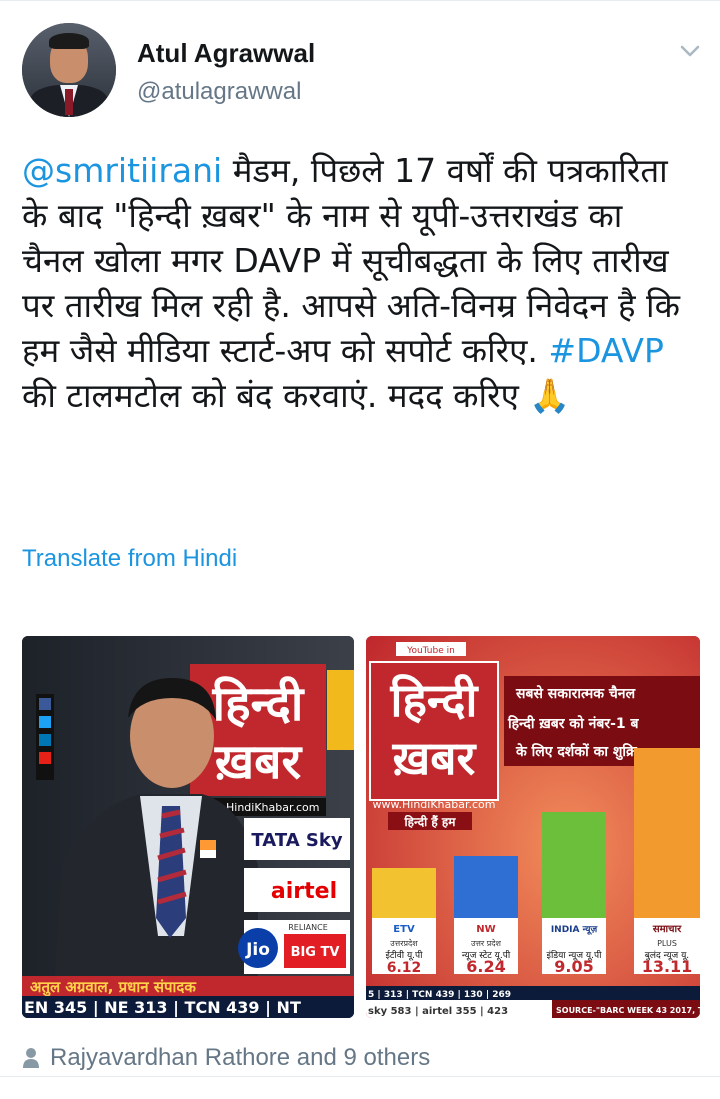 This screenshot has width=720, height=1099. What do you see at coordinates (690, 51) in the screenshot?
I see `chevron-down-icon` at bounding box center [690, 51].